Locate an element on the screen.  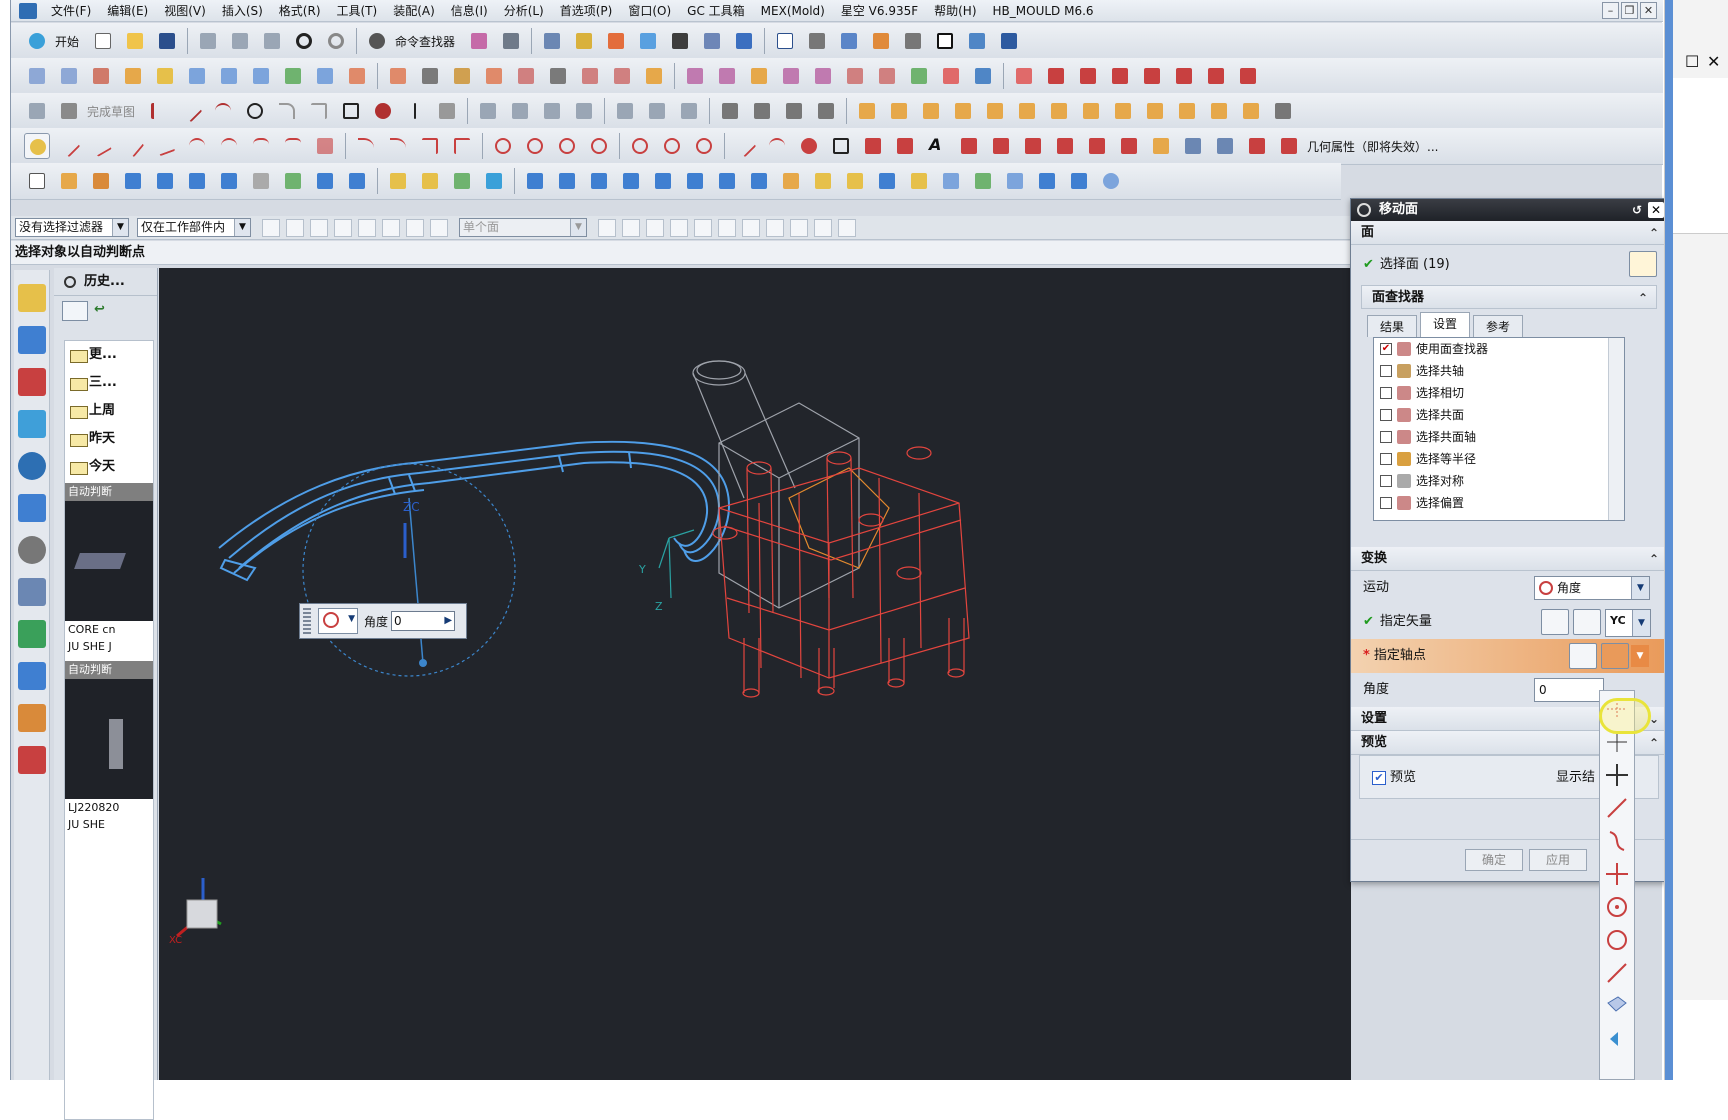
draft-icon is located at coordinates (622, 76).